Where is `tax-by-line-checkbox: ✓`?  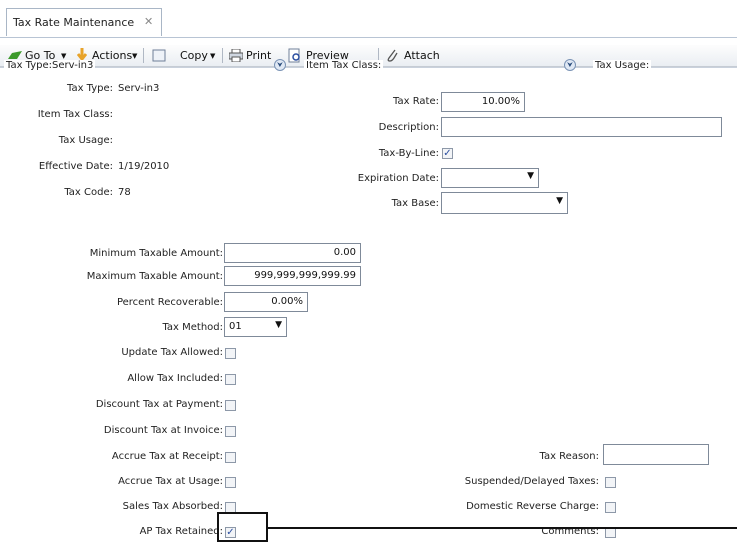 tax-by-line-checkbox: ✓ is located at coordinates (447, 153).